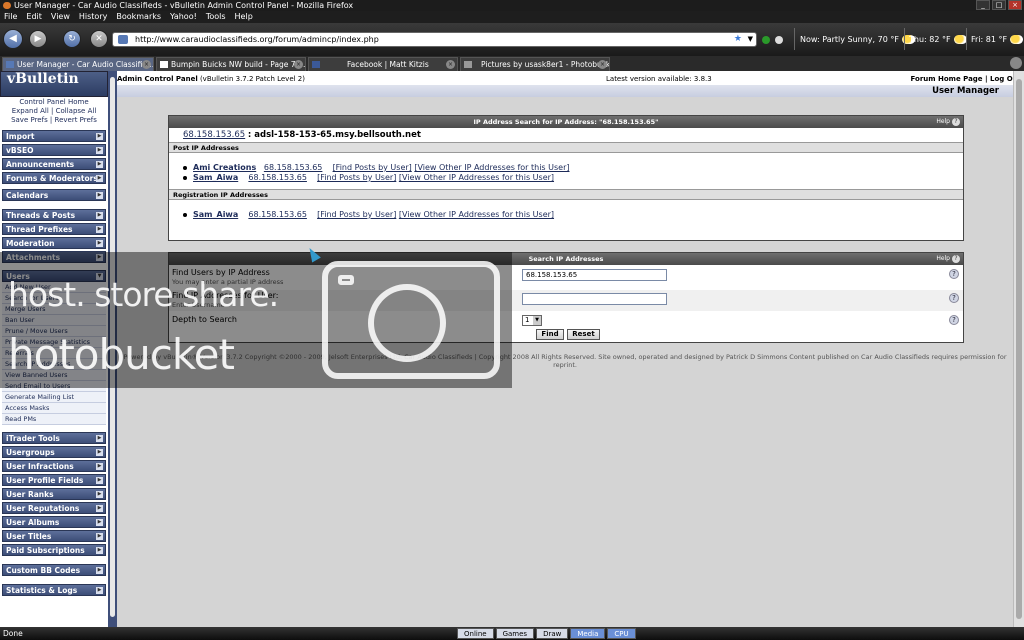  What do you see at coordinates (594, 275) in the screenshot?
I see `ip-address-input: 68.158.153.65` at bounding box center [594, 275].